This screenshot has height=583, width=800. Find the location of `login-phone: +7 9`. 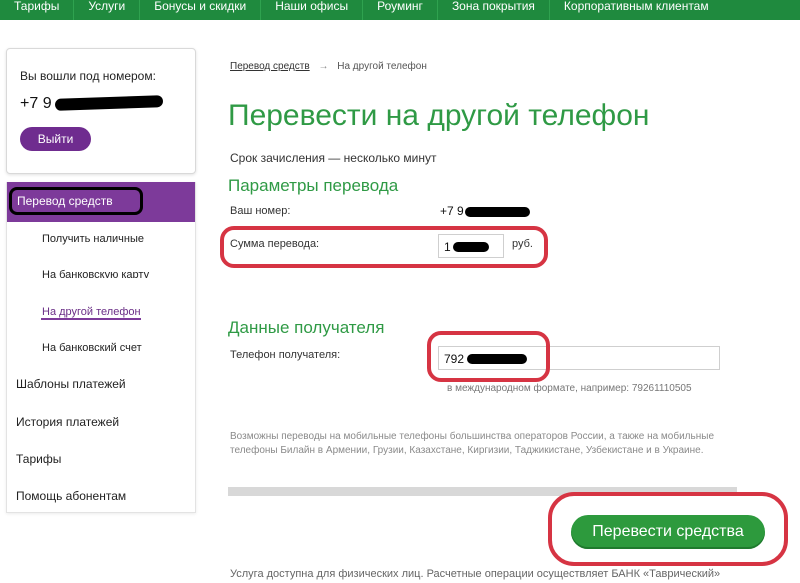

login-phone: +7 9 is located at coordinates (36, 103).